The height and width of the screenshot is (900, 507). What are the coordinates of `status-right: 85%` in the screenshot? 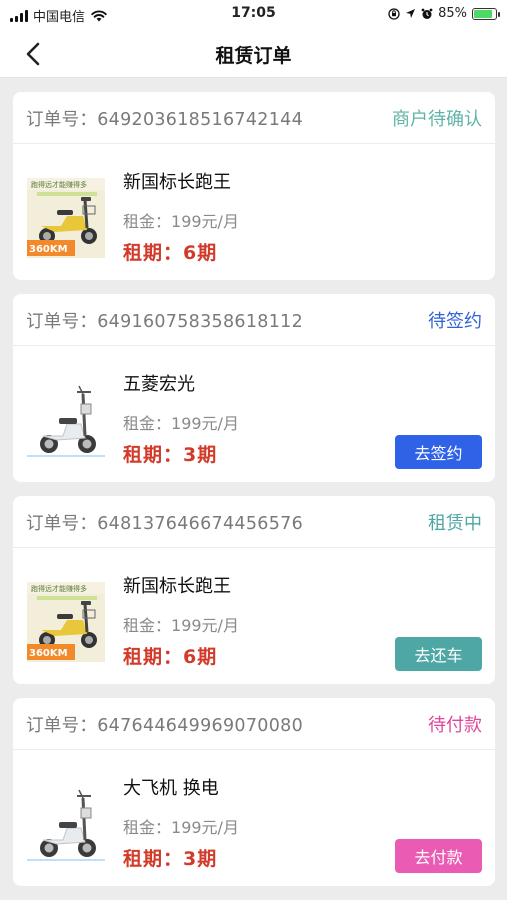 It's located at (444, 13).